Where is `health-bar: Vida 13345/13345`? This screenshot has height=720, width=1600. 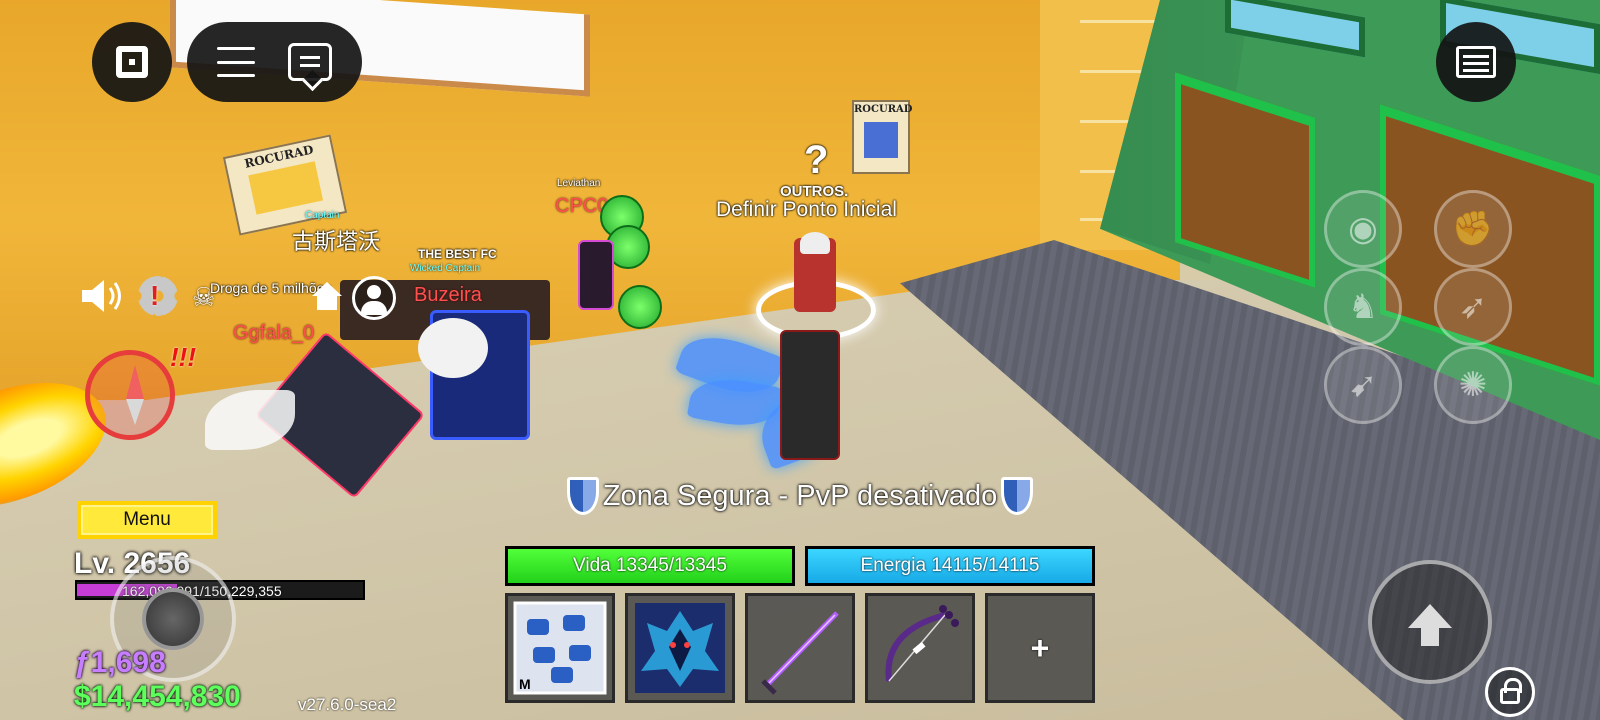 health-bar: Vida 13345/13345 is located at coordinates (650, 566).